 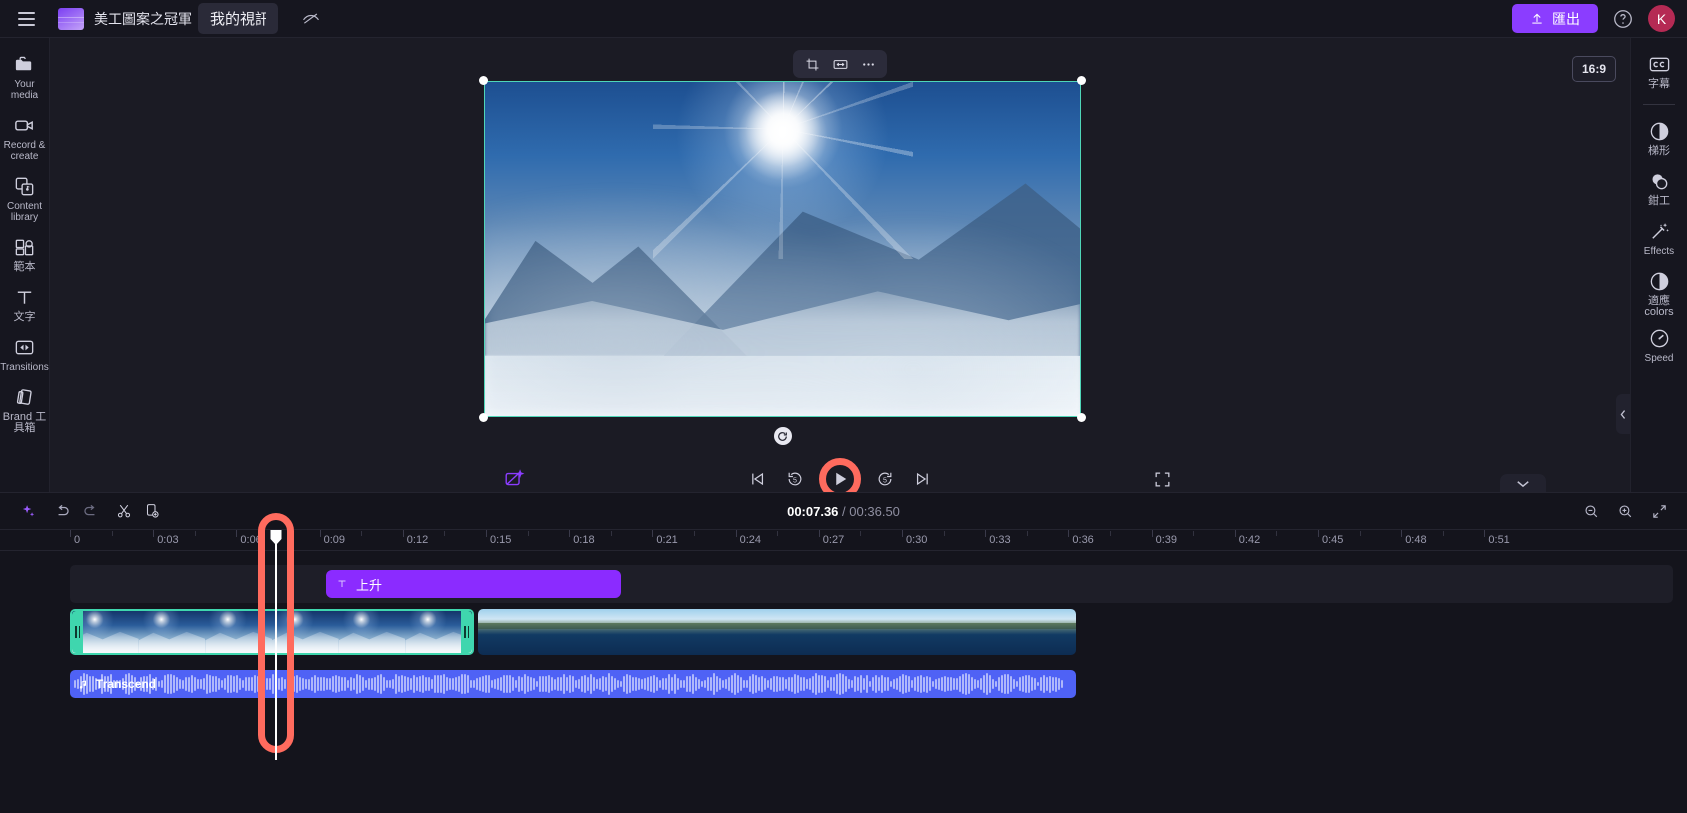 What do you see at coordinates (28, 511) in the screenshot?
I see `sparkle-icon` at bounding box center [28, 511].